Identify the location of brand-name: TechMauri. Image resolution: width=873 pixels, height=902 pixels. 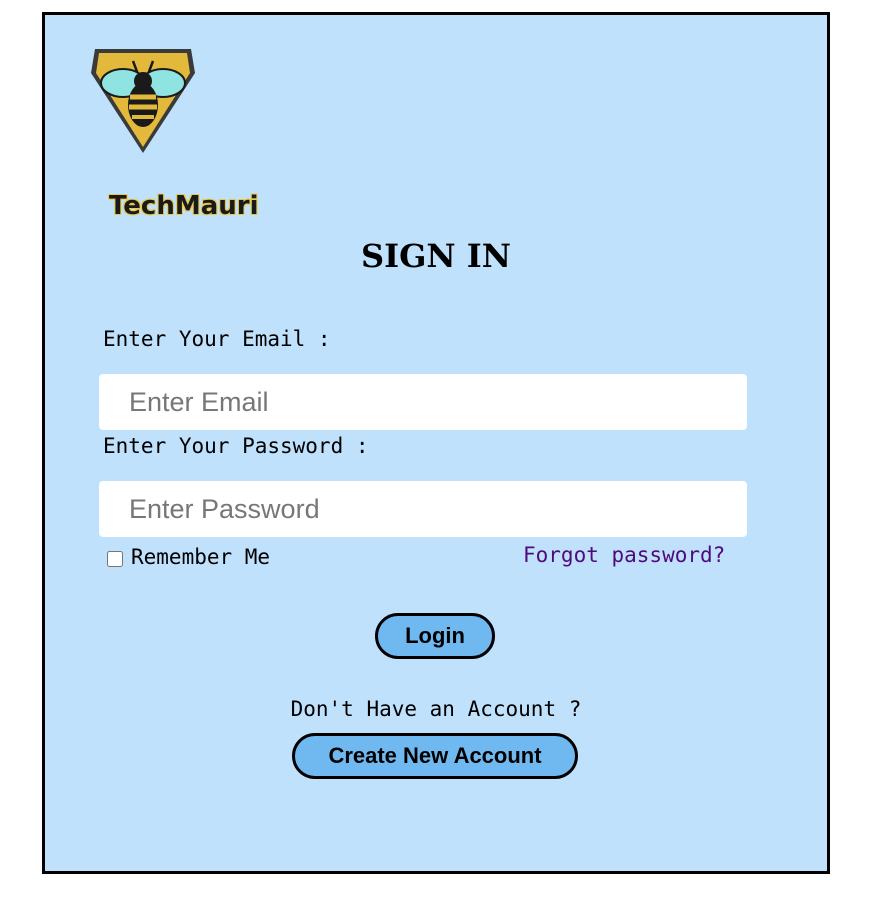
(184, 206).